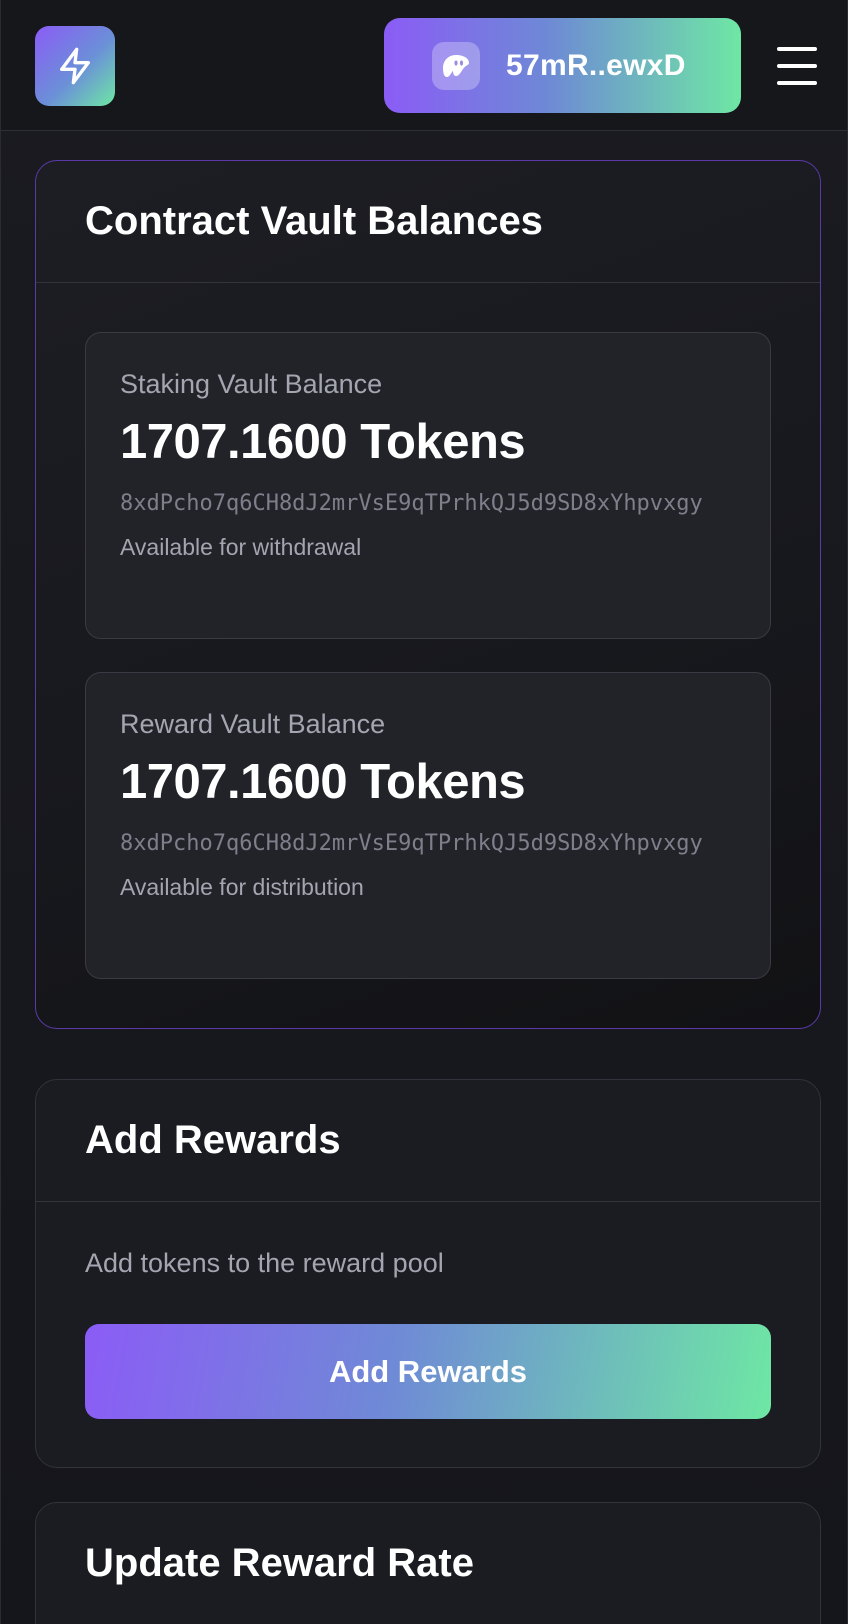  I want to click on top-header: 57mR..ewxD, so click(424, 65).